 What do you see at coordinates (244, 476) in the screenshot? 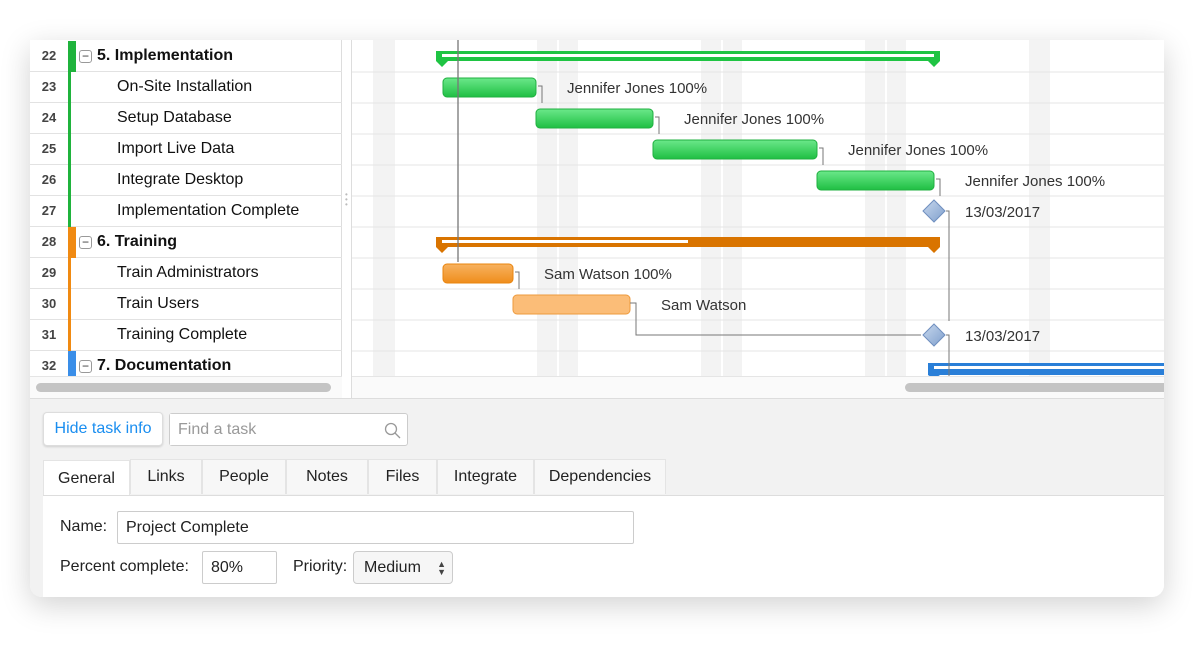
I see `tab-people: People` at bounding box center [244, 476].